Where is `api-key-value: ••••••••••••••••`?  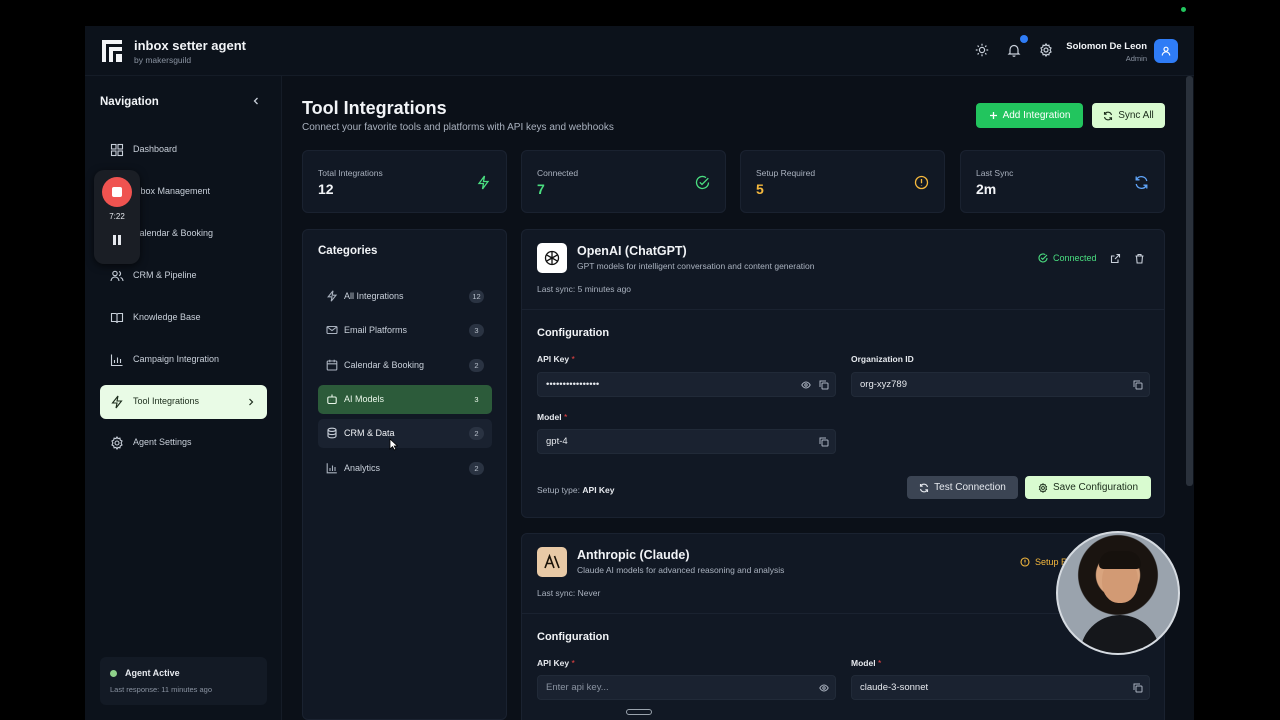 api-key-value: •••••••••••••••• is located at coordinates (573, 384).